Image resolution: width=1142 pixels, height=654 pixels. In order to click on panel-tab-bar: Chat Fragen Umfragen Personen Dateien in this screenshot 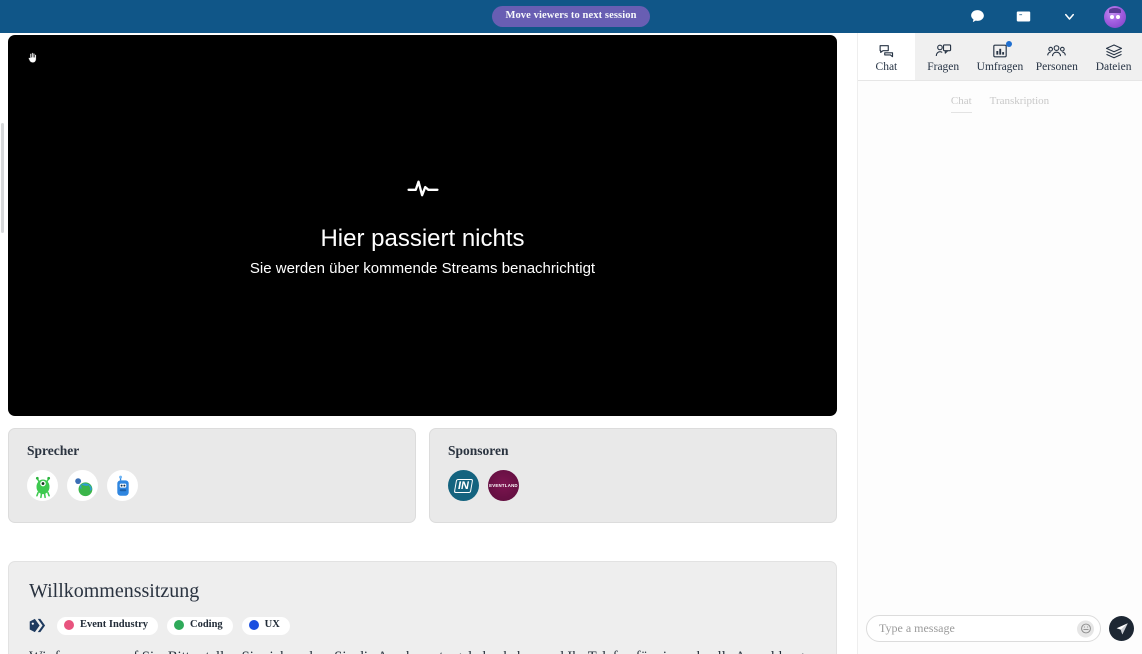, I will do `click(1000, 57)`.